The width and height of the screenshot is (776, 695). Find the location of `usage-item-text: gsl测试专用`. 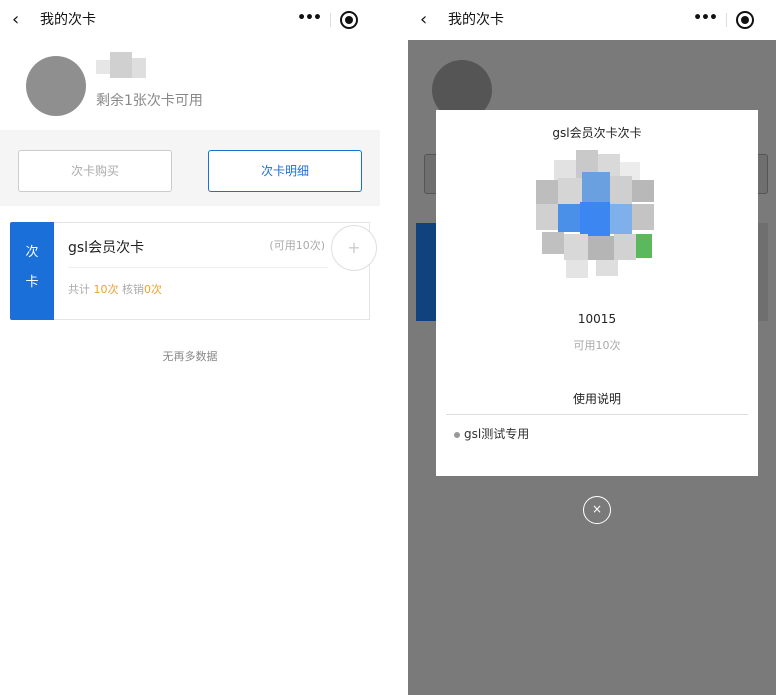

usage-item-text: gsl测试专用 is located at coordinates (497, 434).